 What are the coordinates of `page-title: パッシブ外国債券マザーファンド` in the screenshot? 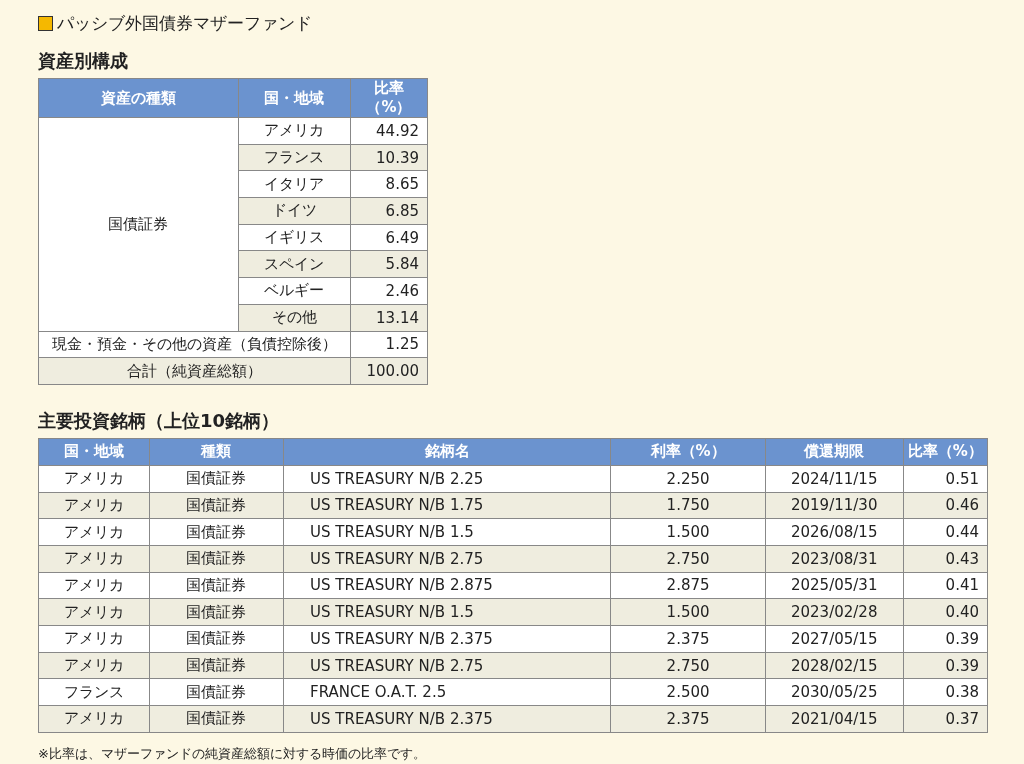 It's located at (184, 23).